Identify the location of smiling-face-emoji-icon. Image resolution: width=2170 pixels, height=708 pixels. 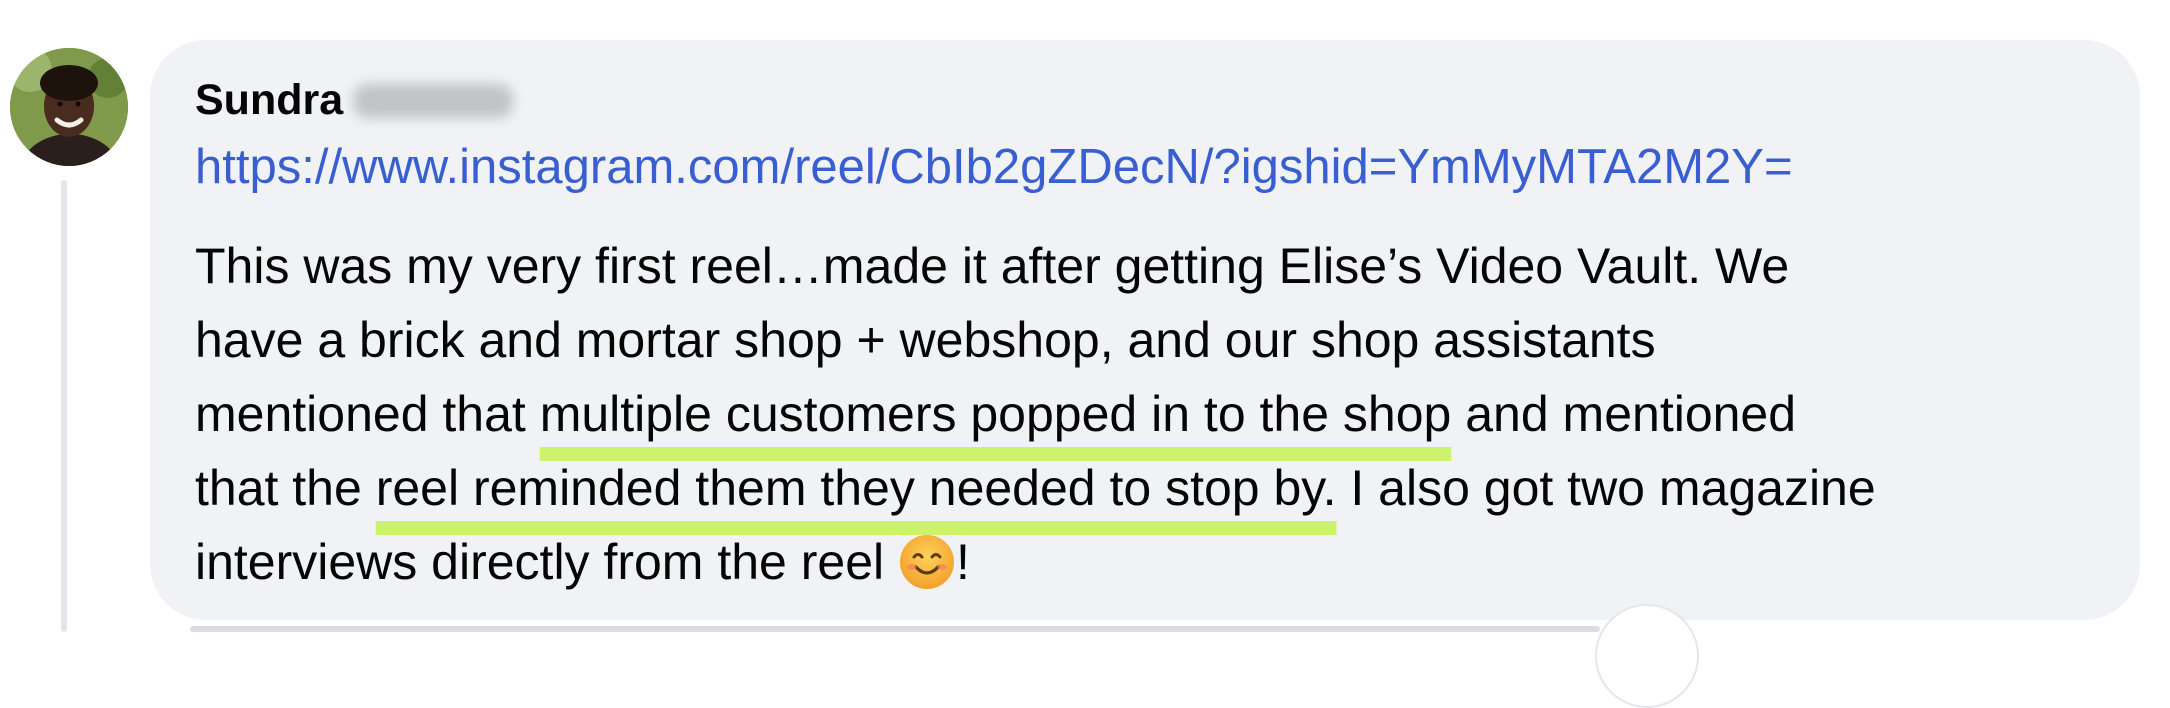
(927, 562).